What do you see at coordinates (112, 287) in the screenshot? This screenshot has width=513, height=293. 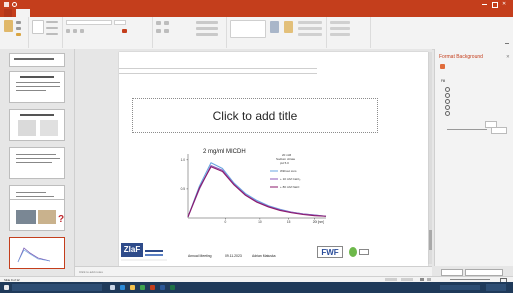 I see `taskview-icon` at bounding box center [112, 287].